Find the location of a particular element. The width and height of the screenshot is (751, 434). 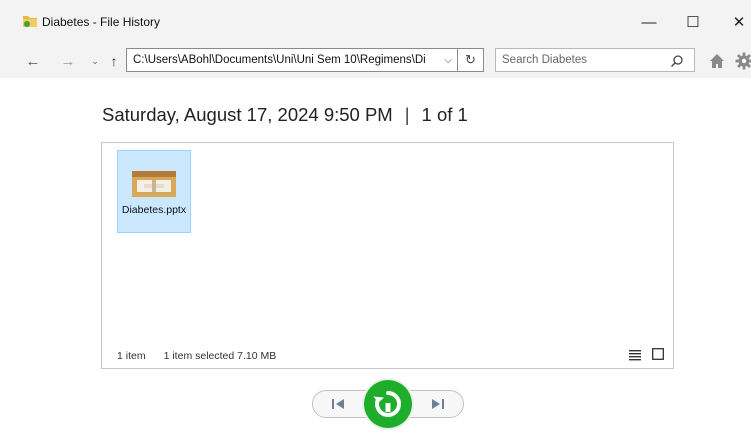

snapshot-datetime: Saturday, August 17, 2024 9:50 PM is located at coordinates (247, 114).